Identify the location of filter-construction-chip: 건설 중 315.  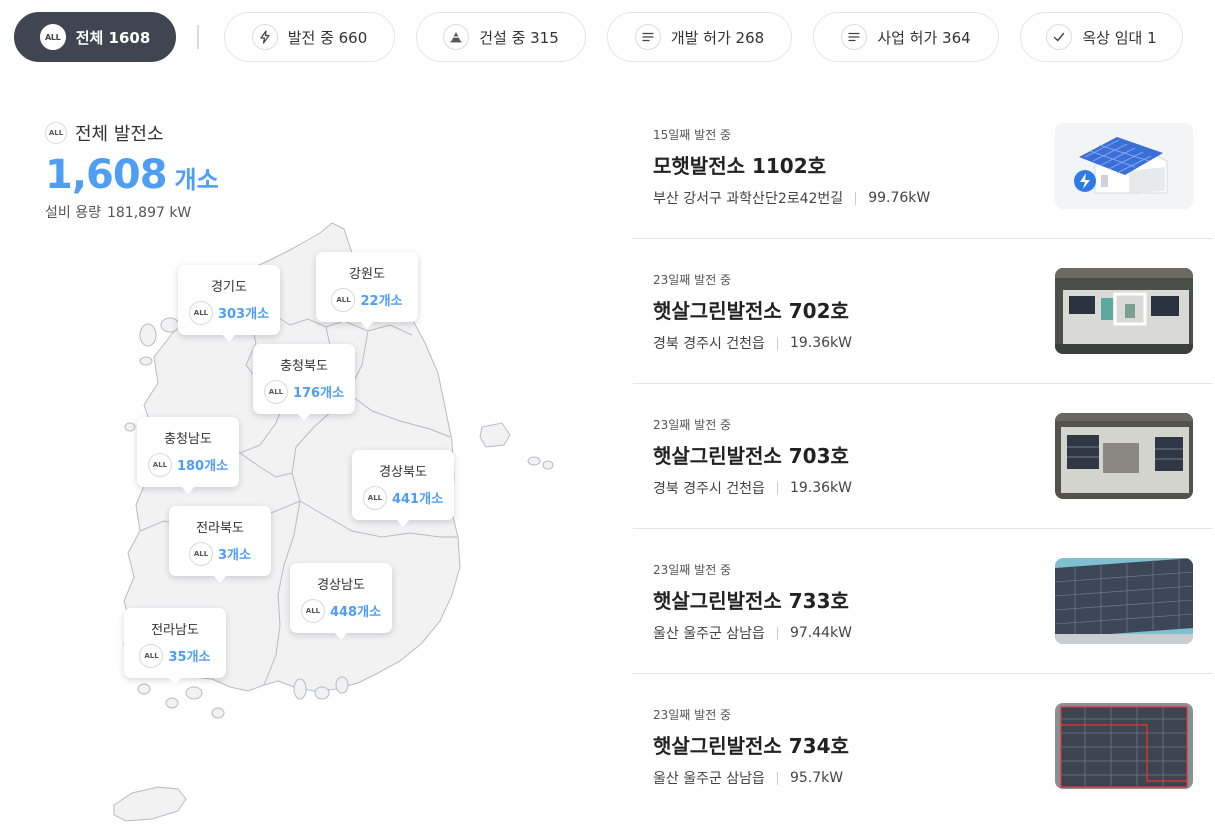
(501, 37).